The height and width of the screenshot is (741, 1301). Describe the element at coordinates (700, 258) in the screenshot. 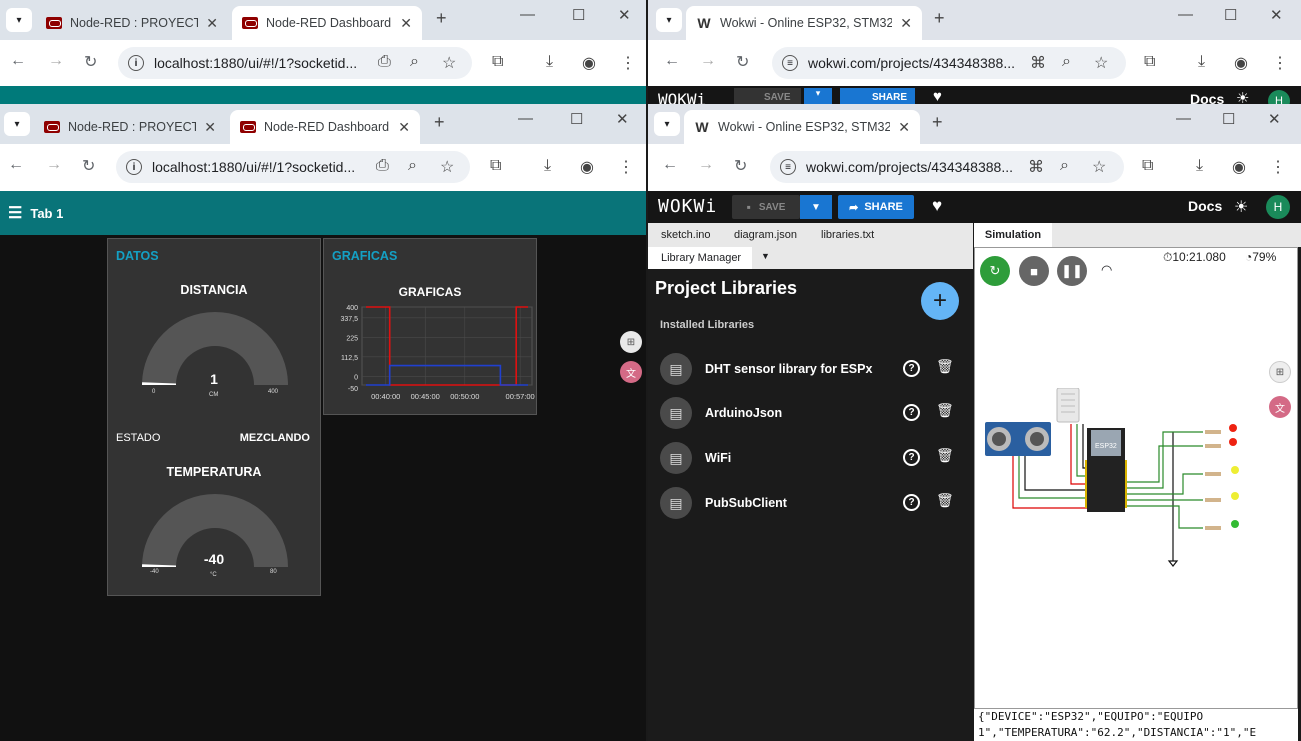

I see `tab-library-manager: Library Manager` at that location.